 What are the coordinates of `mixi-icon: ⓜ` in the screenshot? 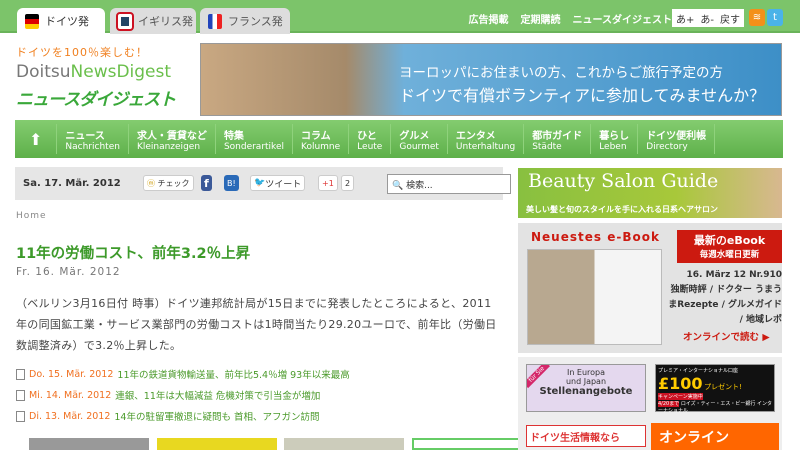 It's located at (151, 183).